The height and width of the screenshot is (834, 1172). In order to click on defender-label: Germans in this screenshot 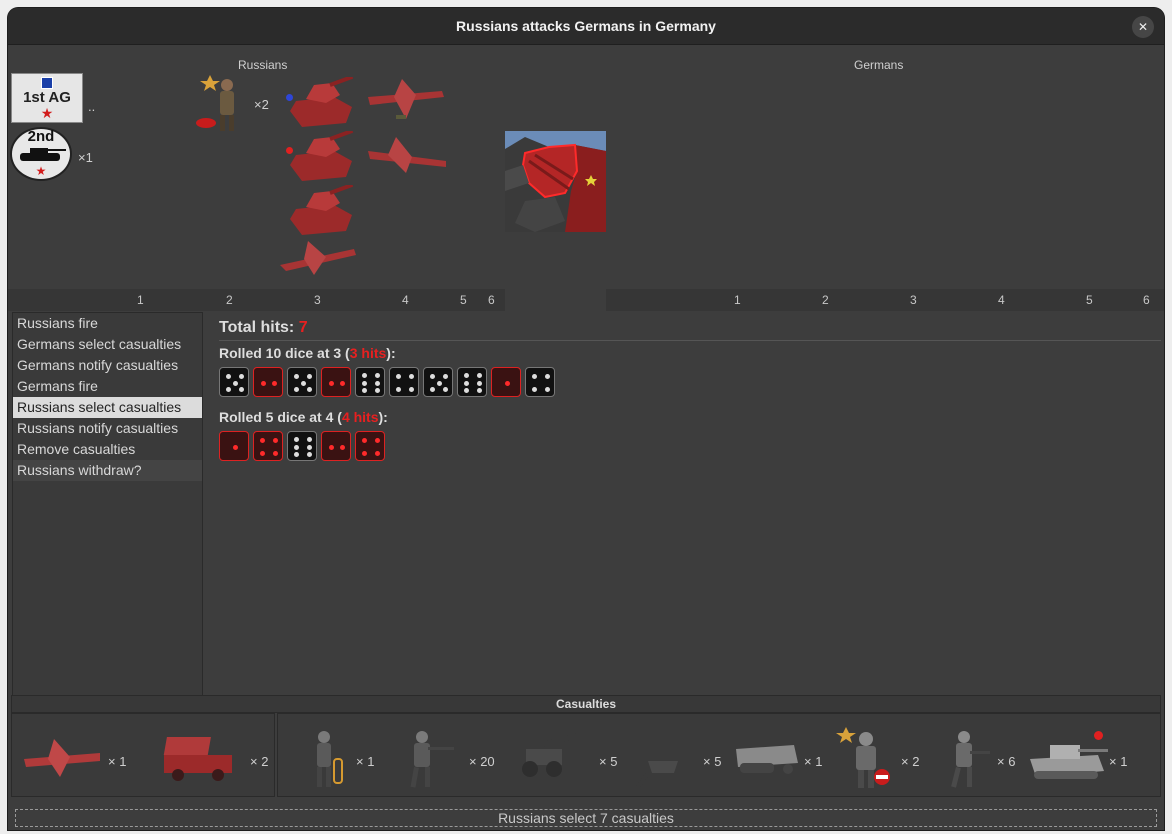, I will do `click(879, 65)`.